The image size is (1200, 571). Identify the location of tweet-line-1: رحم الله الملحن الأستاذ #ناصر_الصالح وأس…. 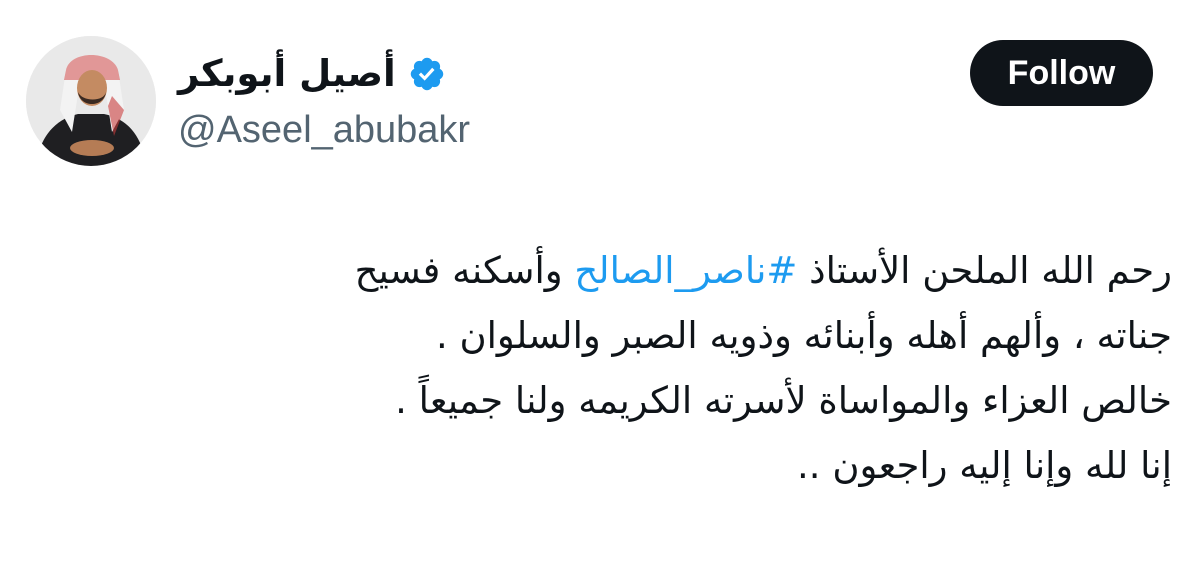
(622, 270).